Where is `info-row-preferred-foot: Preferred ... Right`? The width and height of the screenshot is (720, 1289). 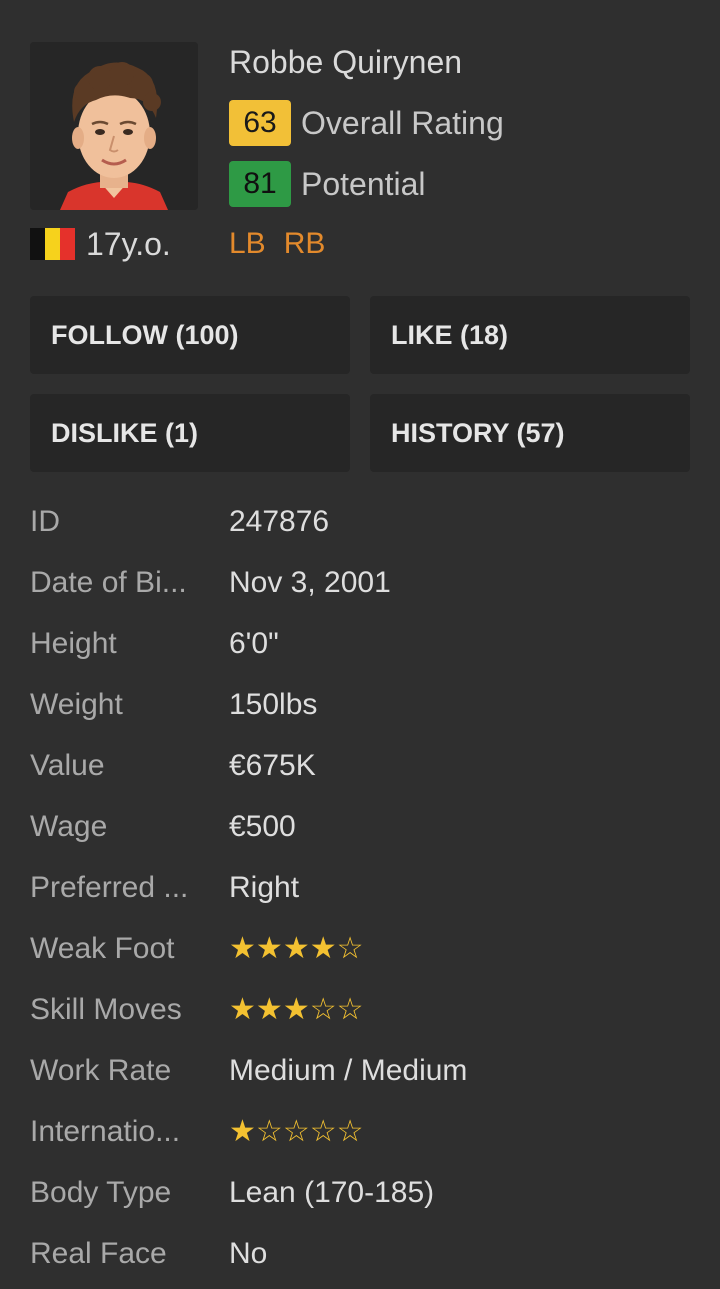
info-row-preferred-foot: Preferred ... Right is located at coordinates (360, 888).